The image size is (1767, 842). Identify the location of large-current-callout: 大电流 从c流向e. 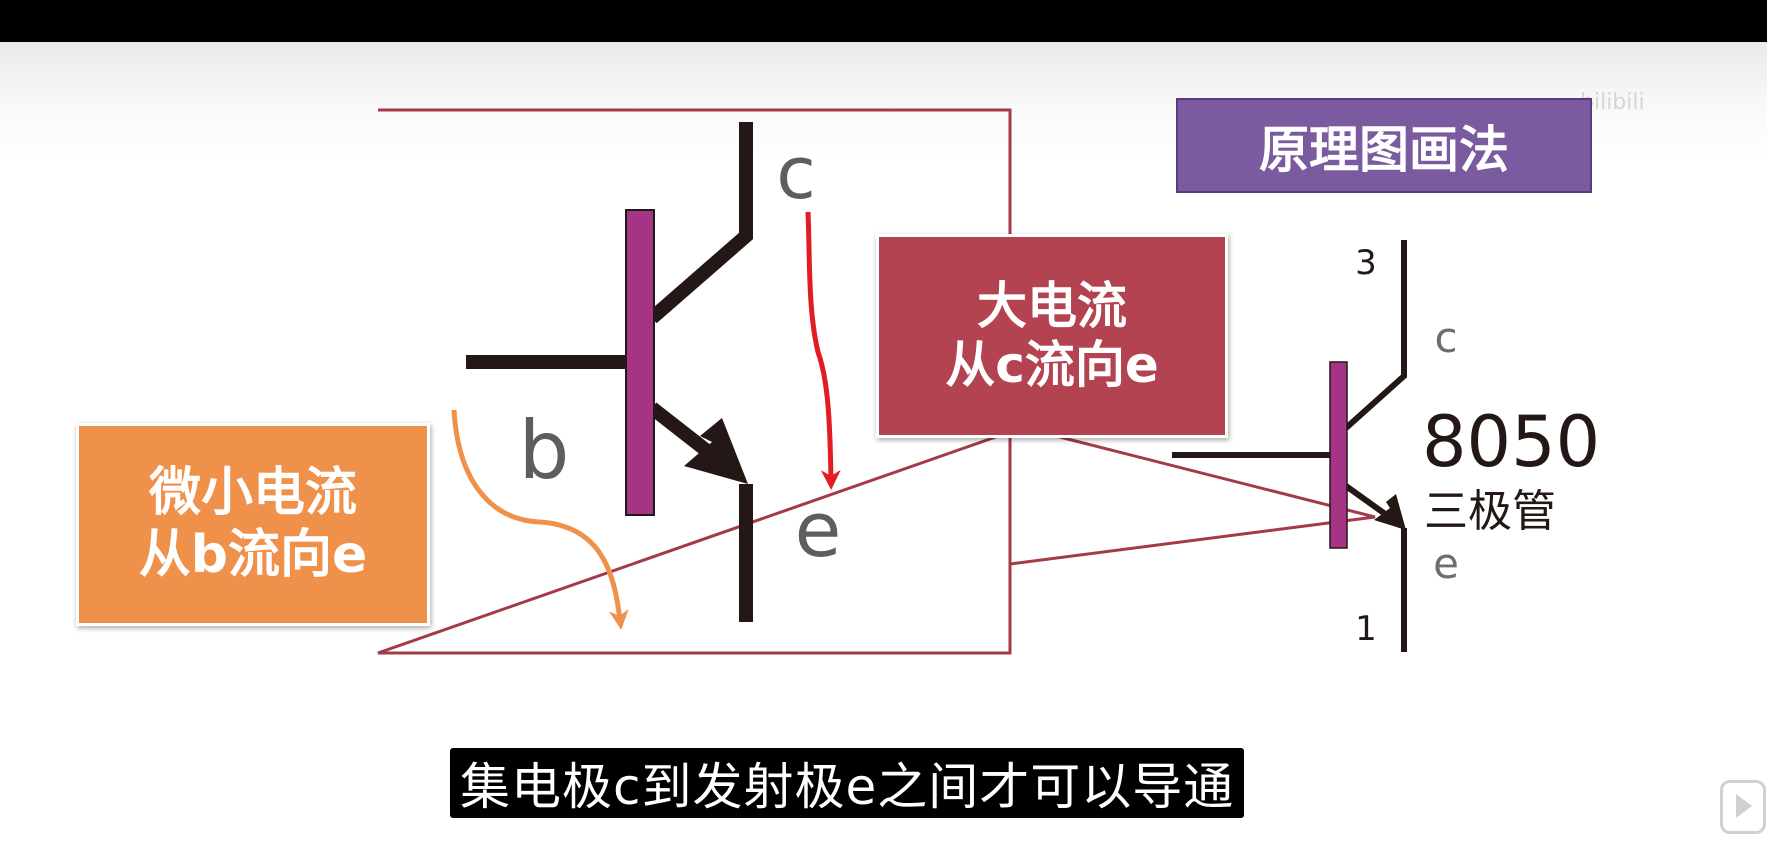
(1052, 336).